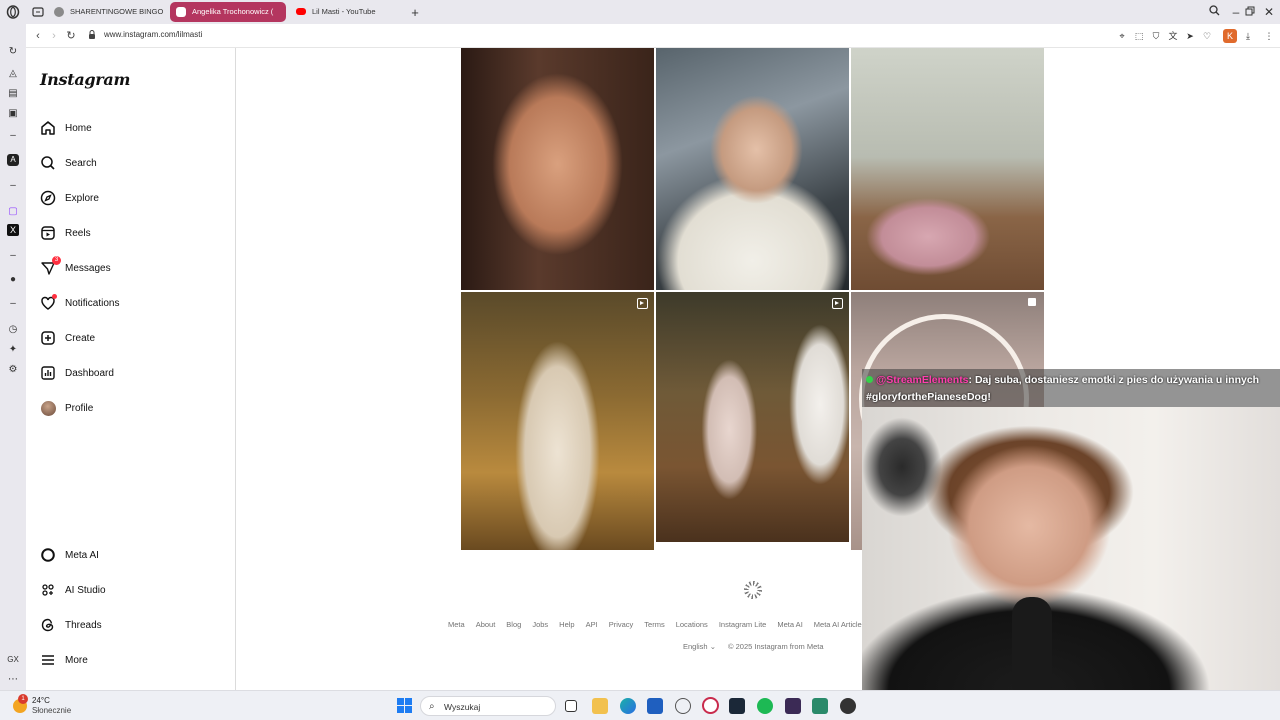 Image resolution: width=1280 pixels, height=720 pixels. What do you see at coordinates (1269, 36) in the screenshot?
I see `menu-icon: ⋮` at bounding box center [1269, 36].